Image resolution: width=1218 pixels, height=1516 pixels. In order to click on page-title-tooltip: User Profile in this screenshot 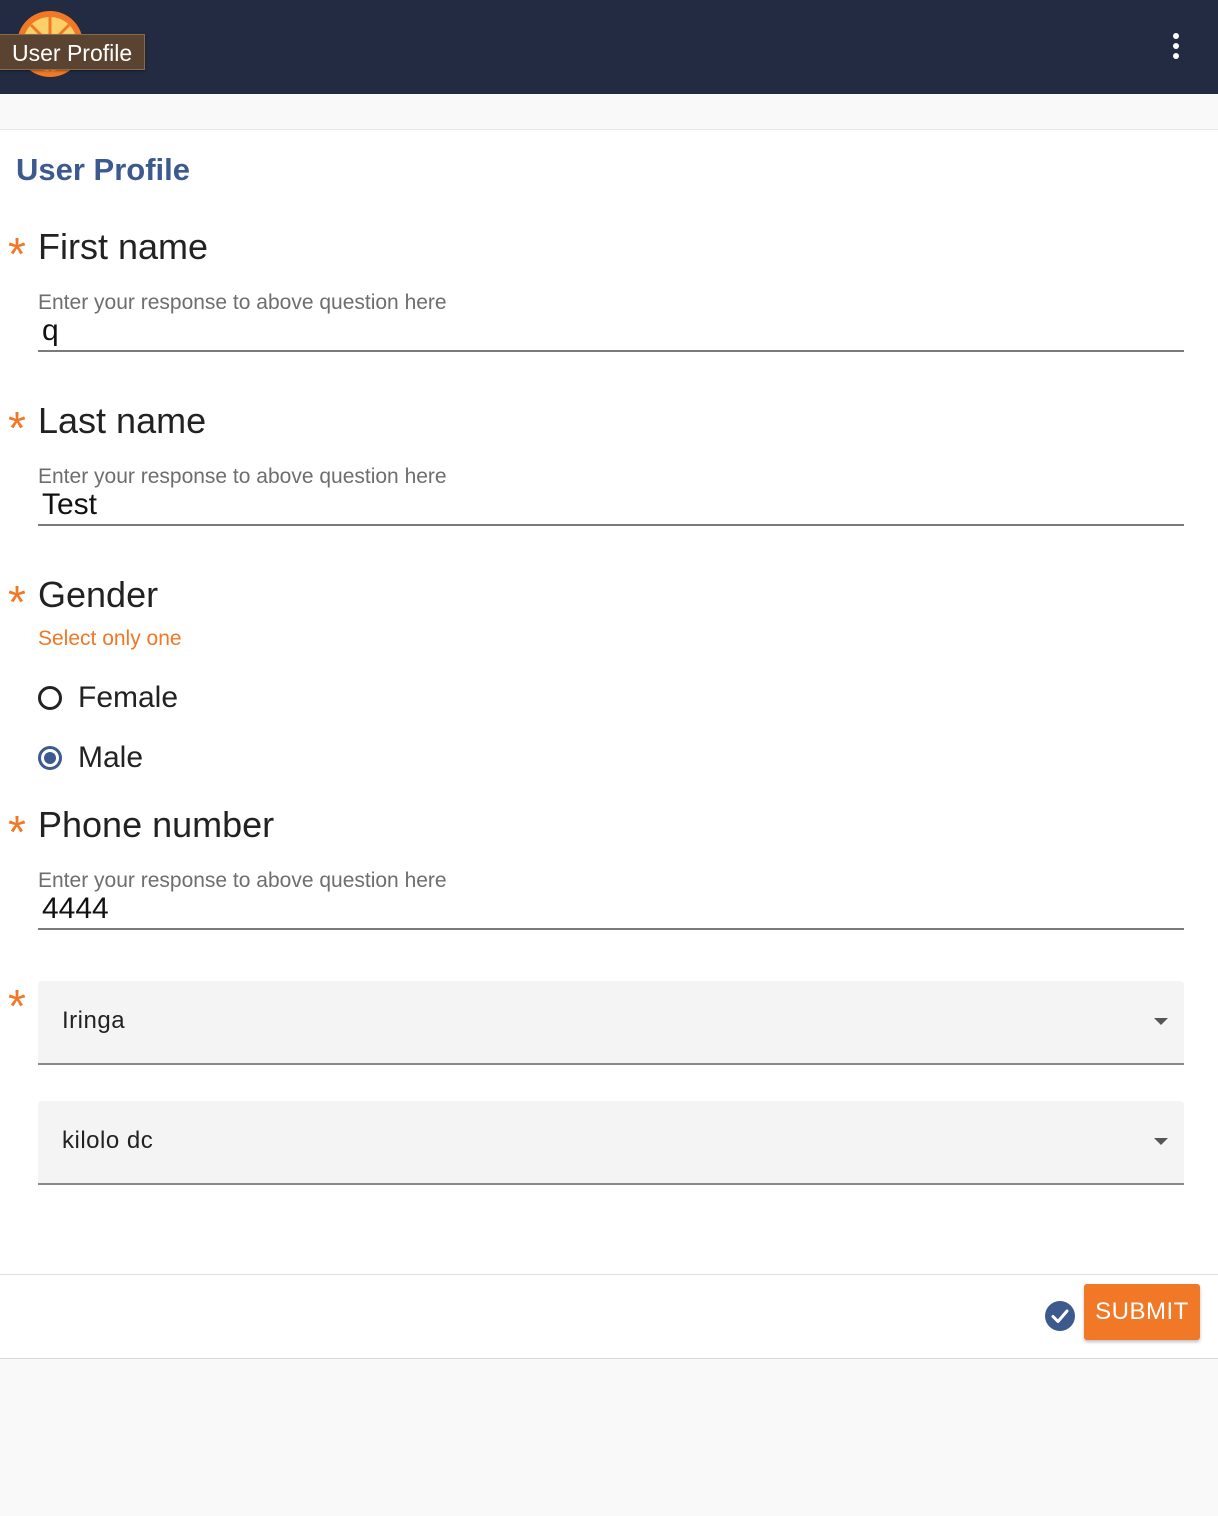, I will do `click(73, 52)`.